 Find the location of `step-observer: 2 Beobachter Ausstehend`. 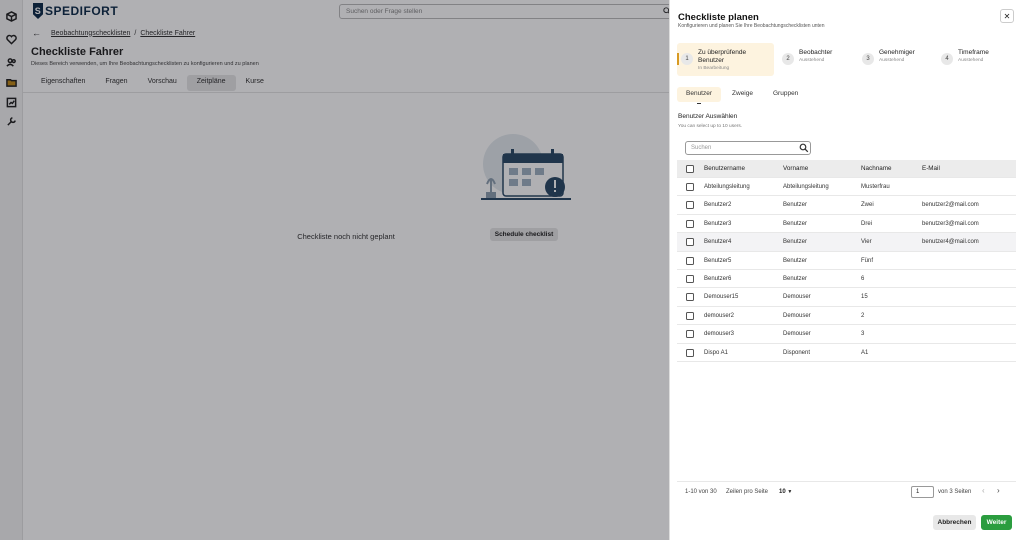

step-observer: 2 Beobachter Ausstehend is located at coordinates (822, 59).